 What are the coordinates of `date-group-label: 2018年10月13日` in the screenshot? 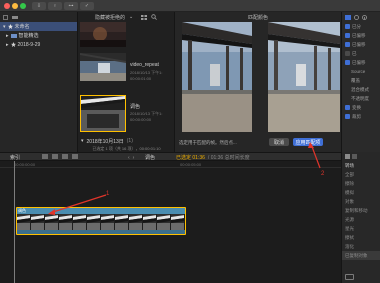 It's located at (105, 142).